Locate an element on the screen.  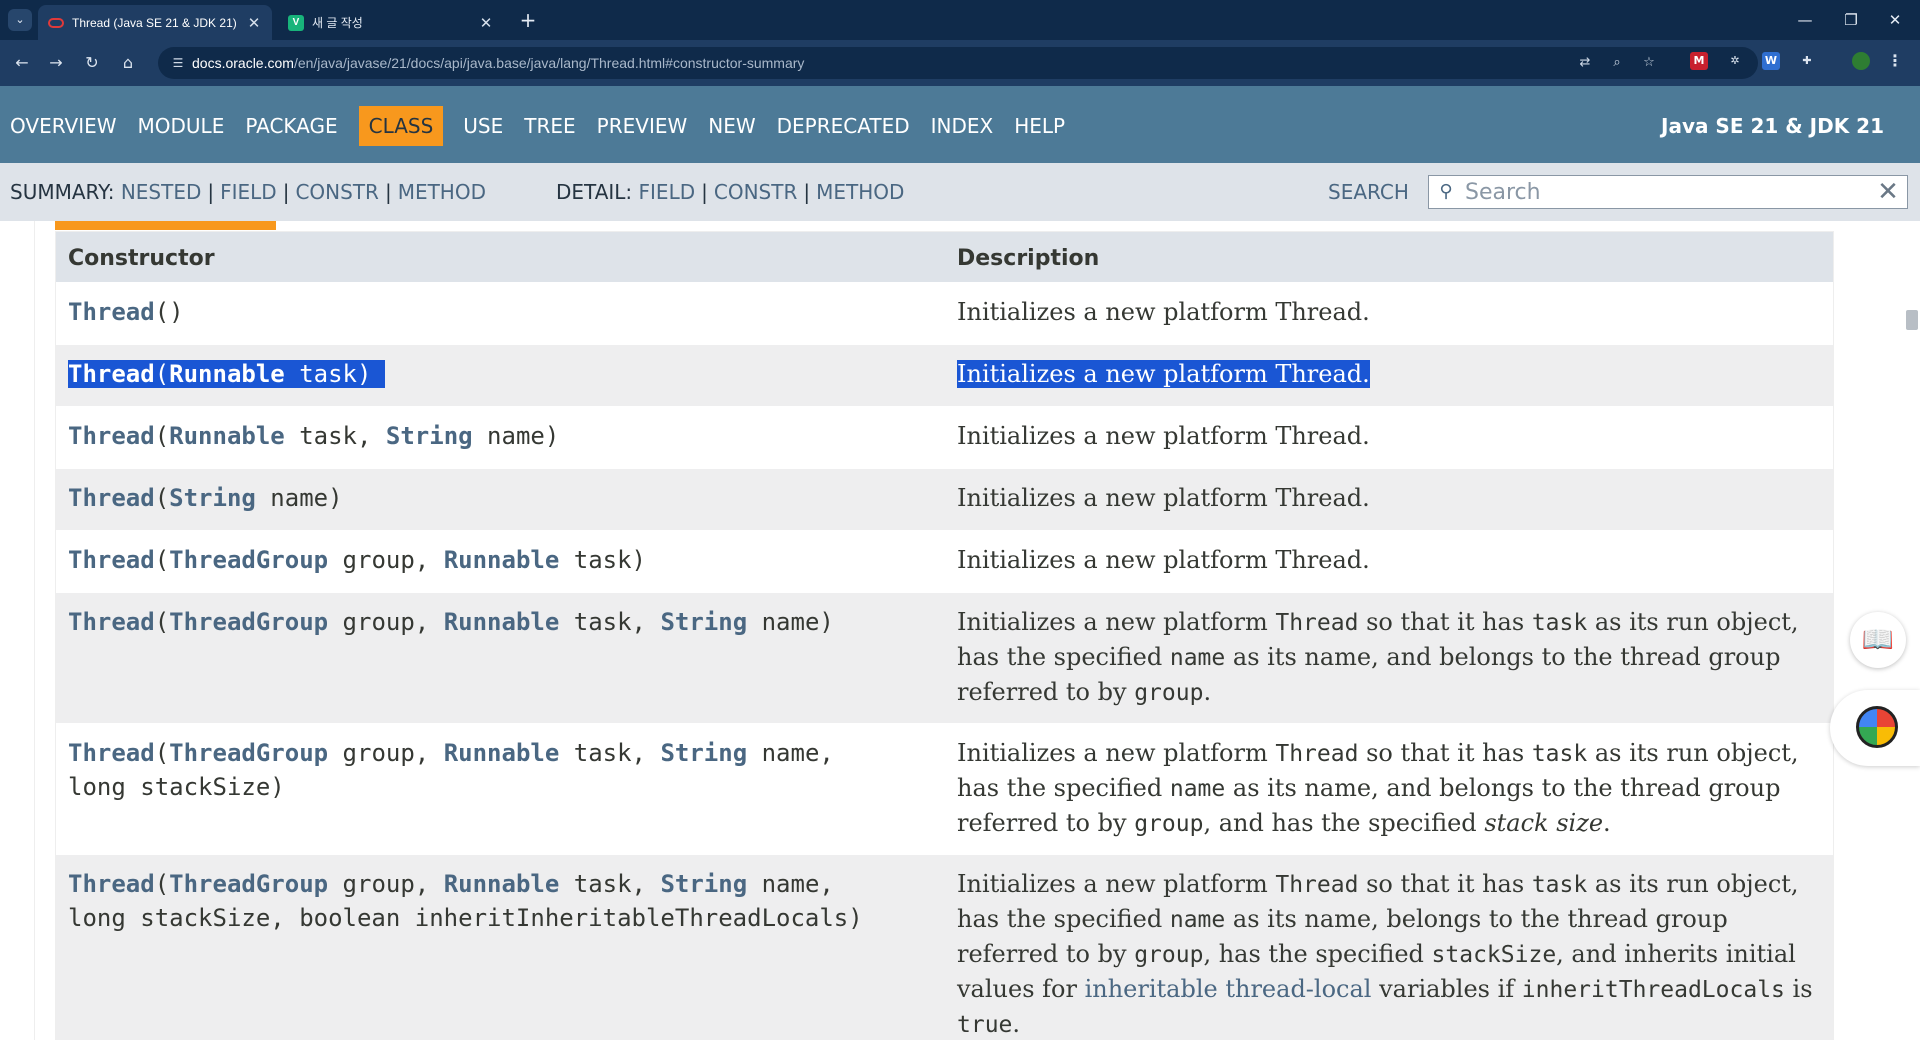
constructor-signature: Thread(ThreadGroup group, Runnable task) is located at coordinates (357, 560).